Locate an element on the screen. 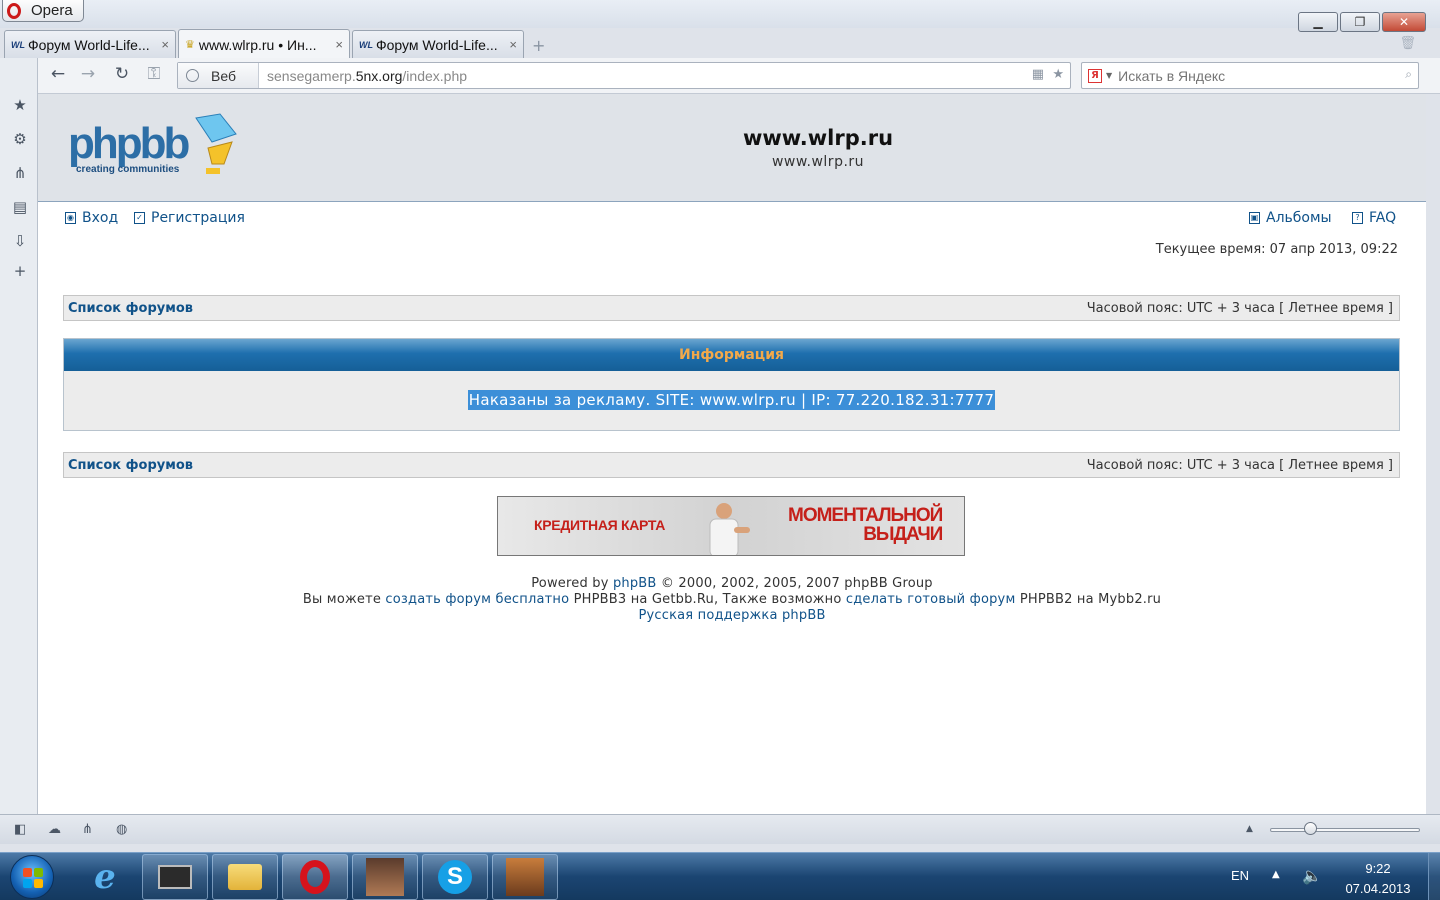 This screenshot has width=1440, height=900. avatar-1-icon is located at coordinates (385, 877).